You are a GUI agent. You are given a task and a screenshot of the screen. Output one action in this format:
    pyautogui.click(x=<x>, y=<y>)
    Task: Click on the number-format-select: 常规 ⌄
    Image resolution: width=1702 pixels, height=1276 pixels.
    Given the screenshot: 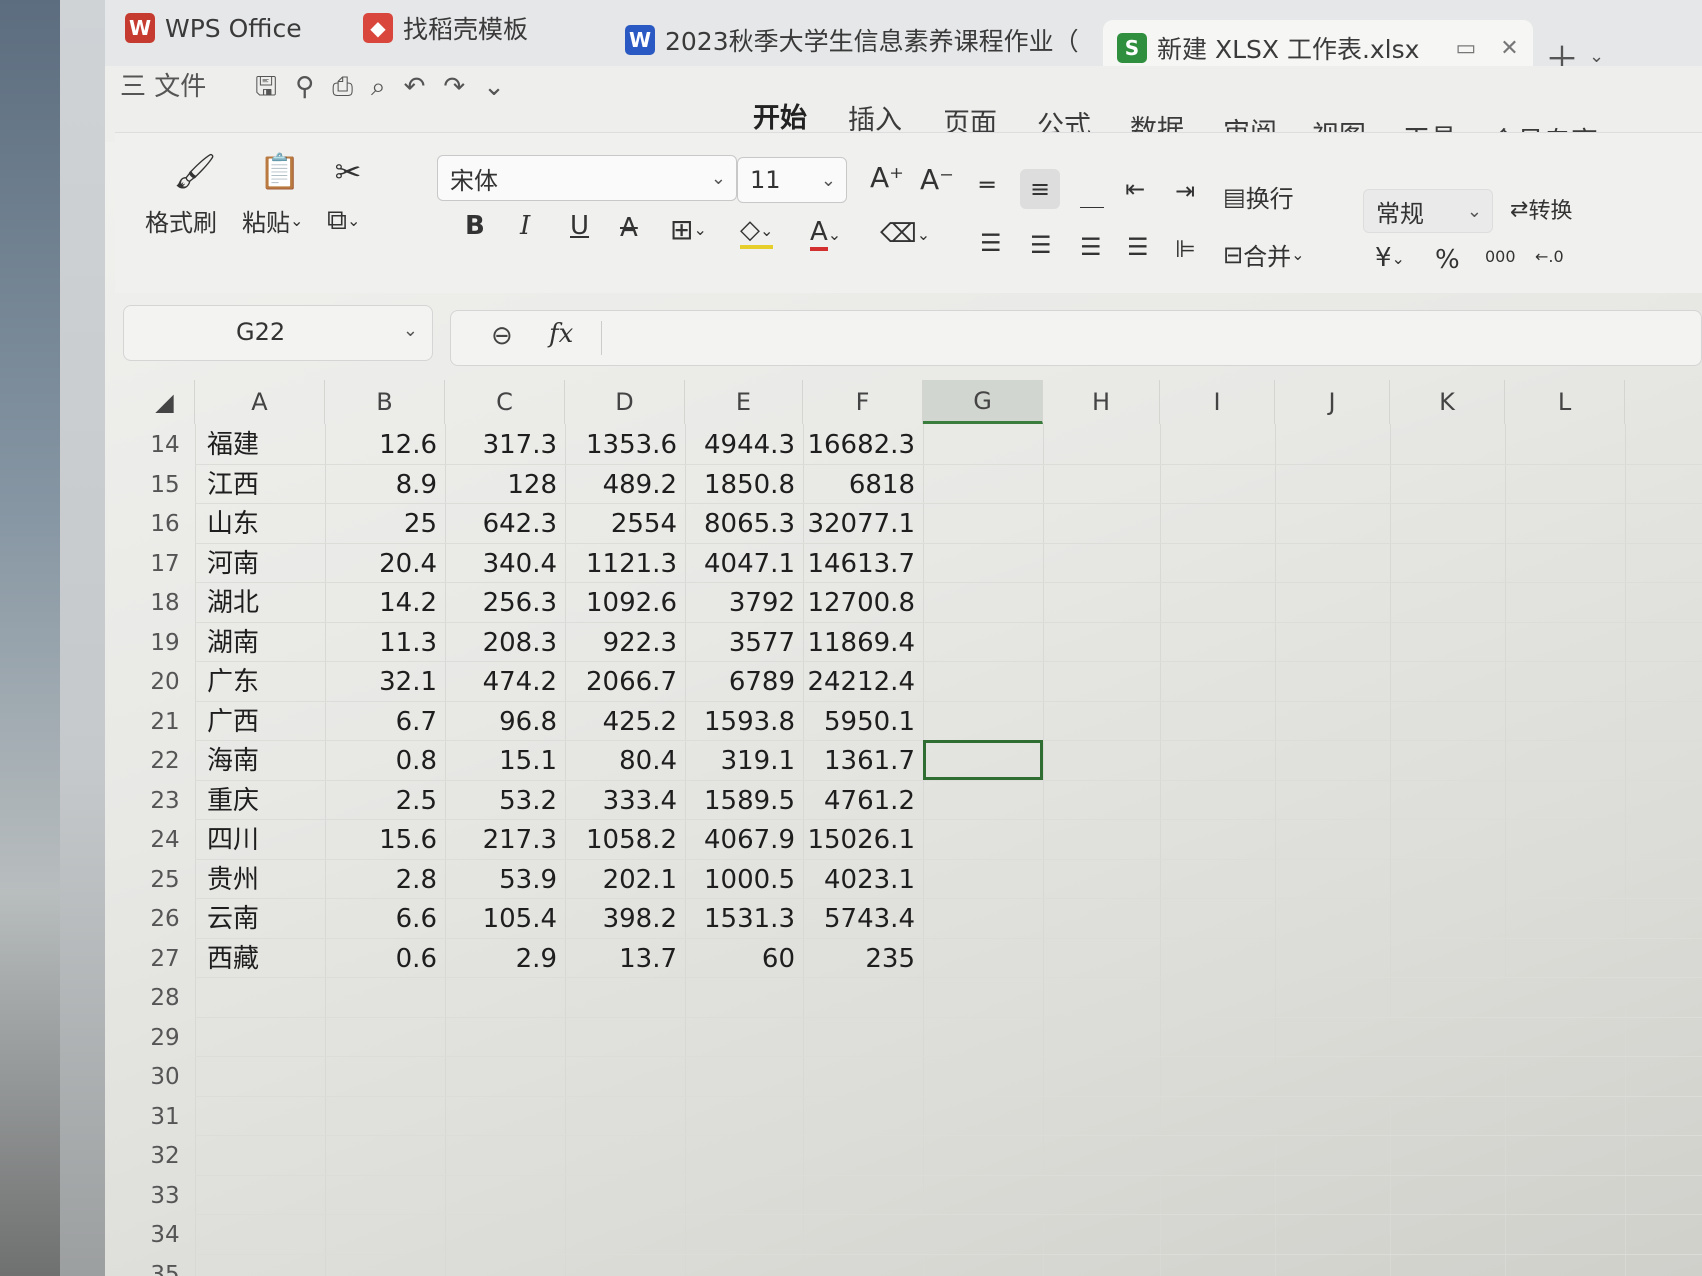 What is the action you would take?
    pyautogui.click(x=1428, y=211)
    